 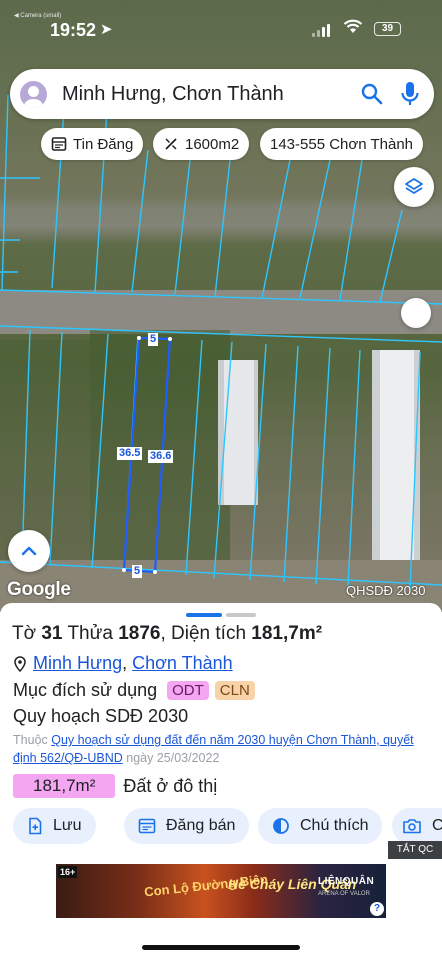 I want to click on search-query: Minh Hưng, Chơn Thành, so click(x=173, y=94).